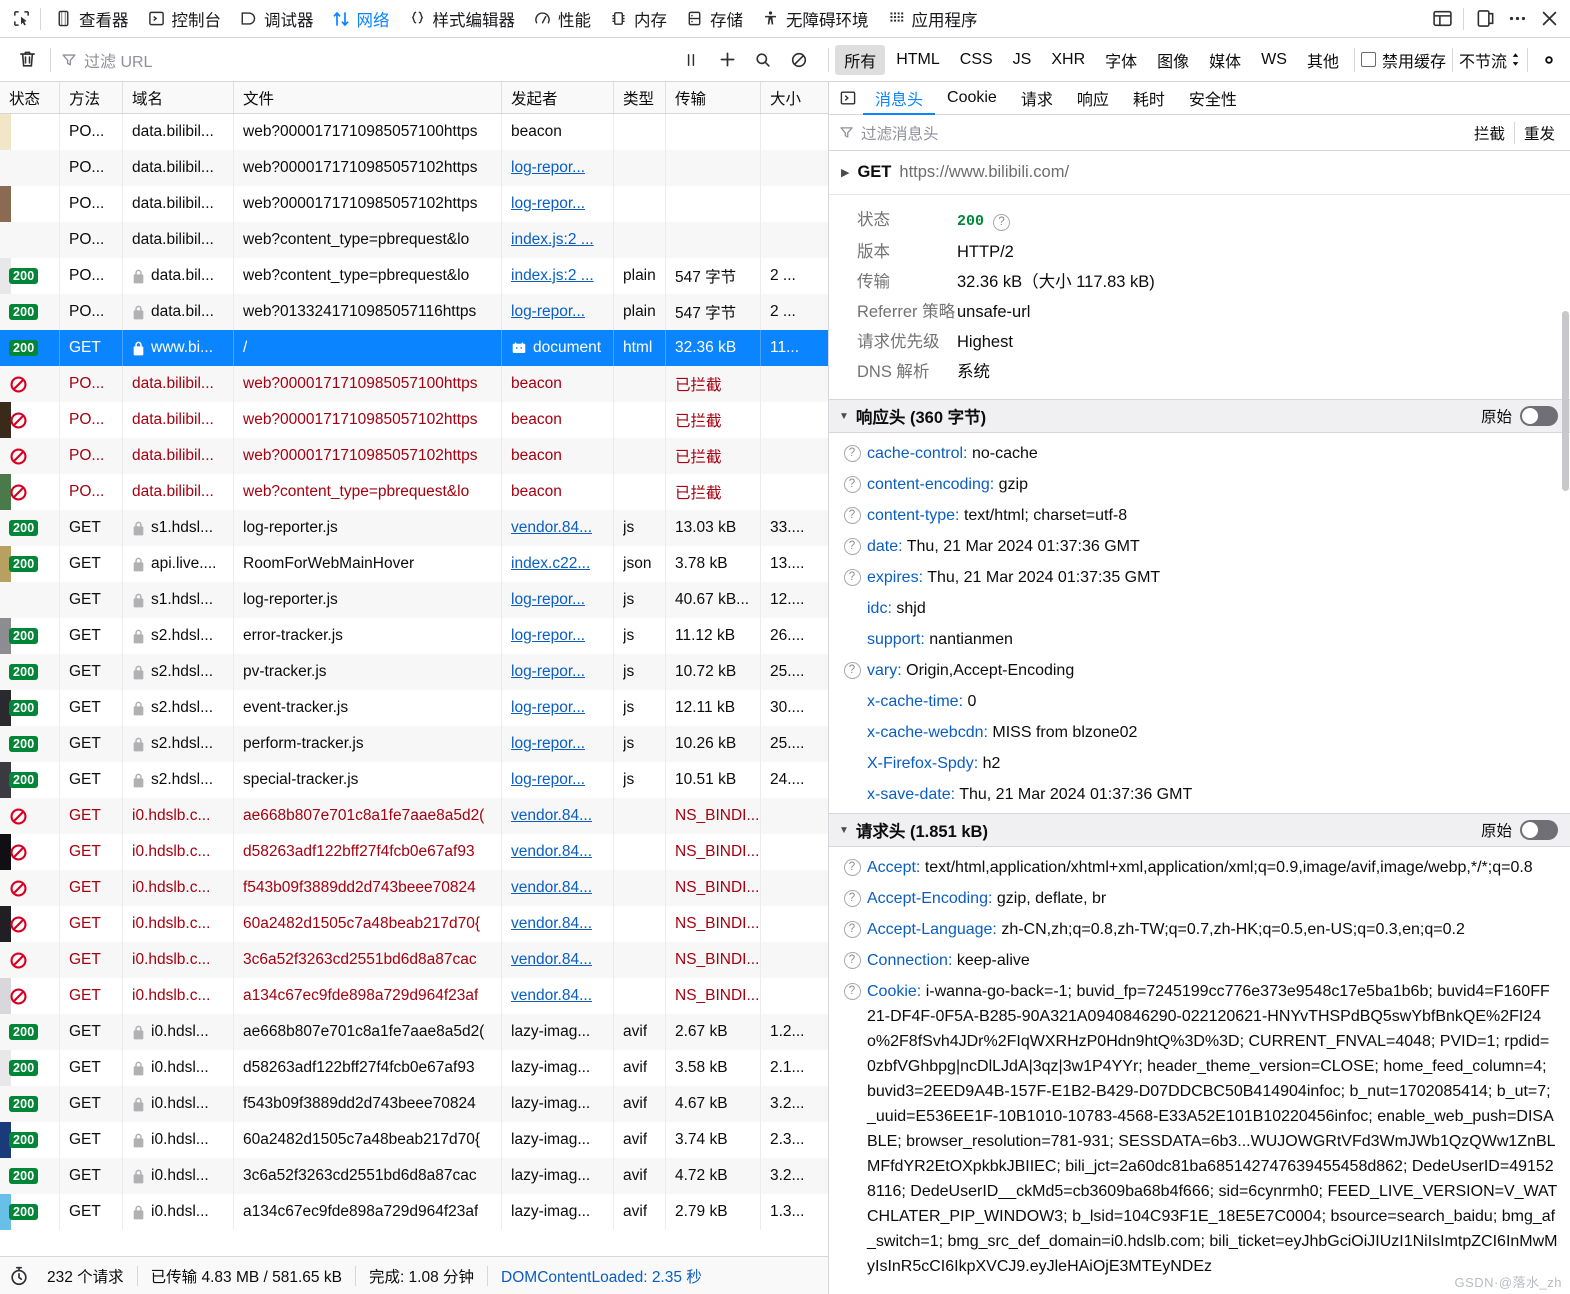  Describe the element at coordinates (895, 577) in the screenshot. I see `header-name: expires:` at that location.